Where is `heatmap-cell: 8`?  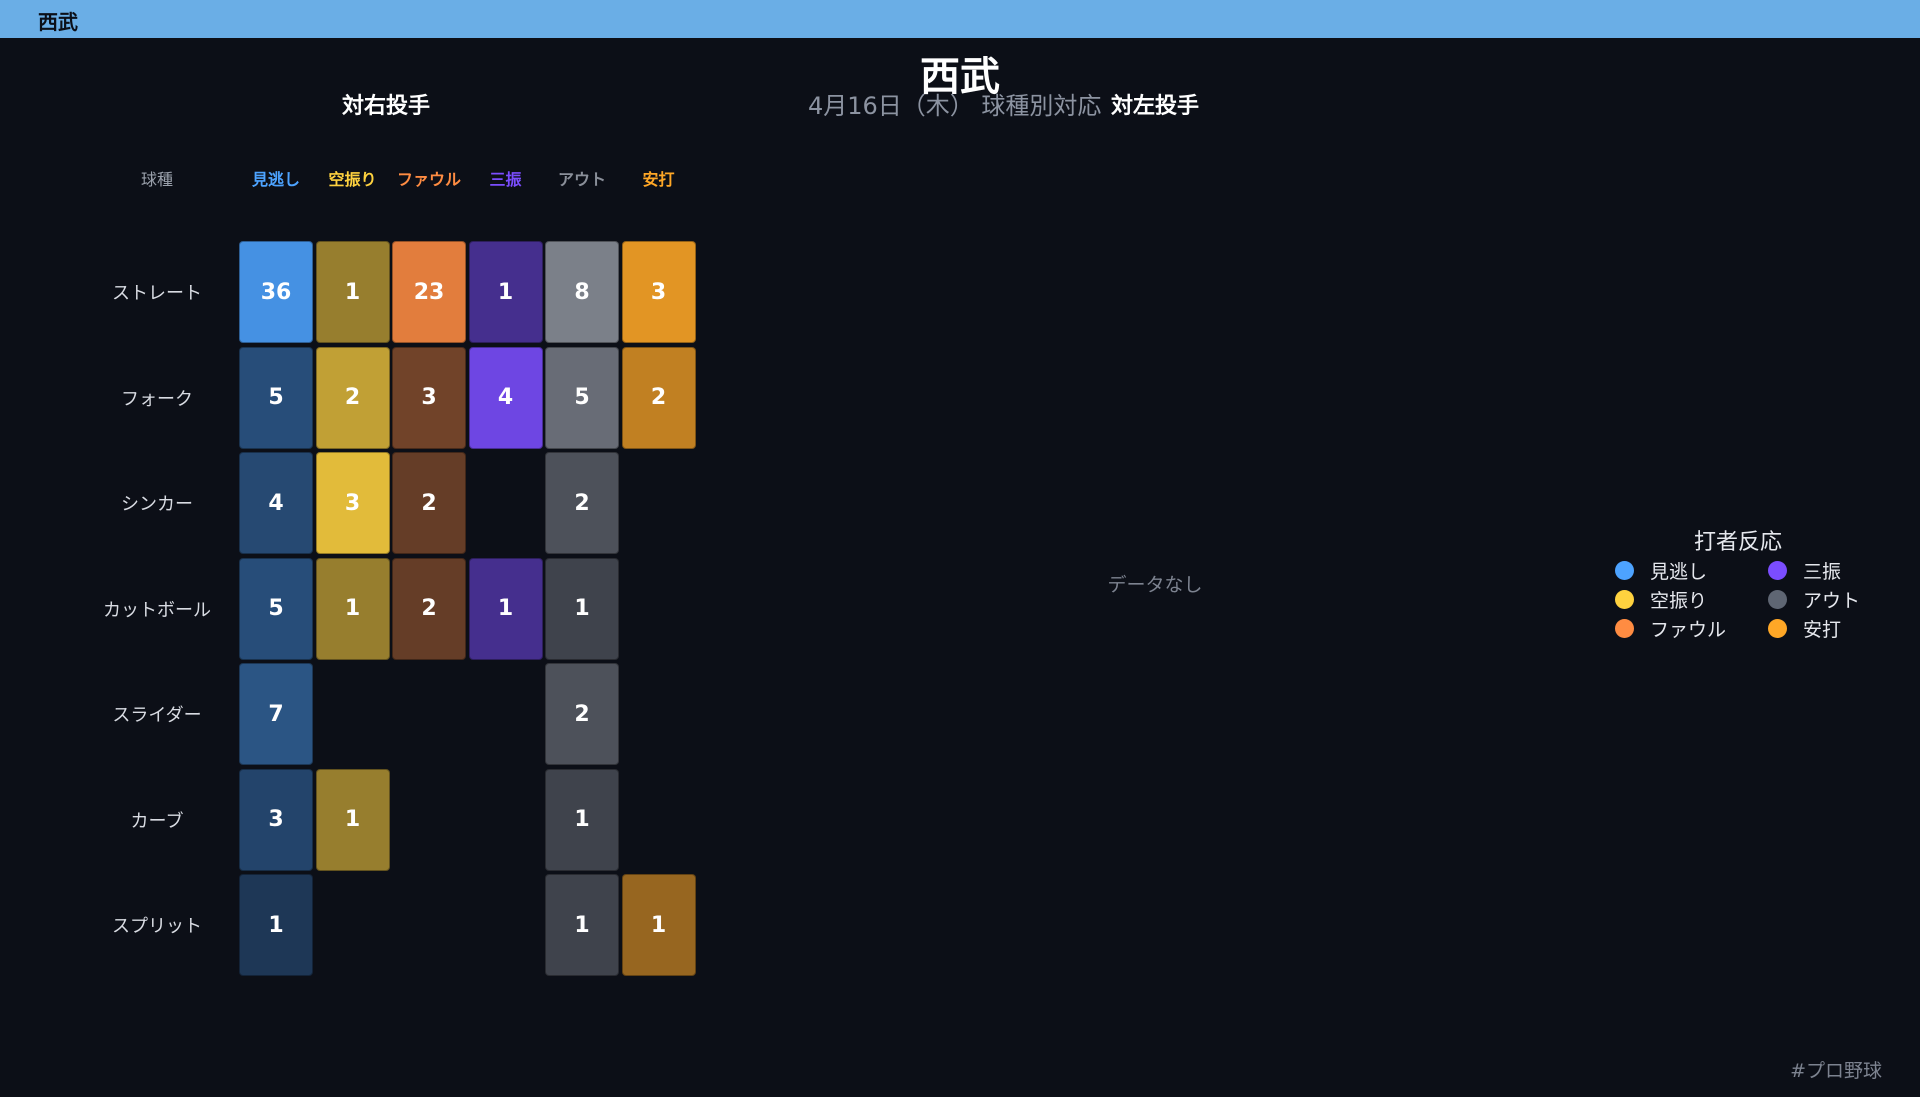
heatmap-cell: 8 is located at coordinates (582, 292).